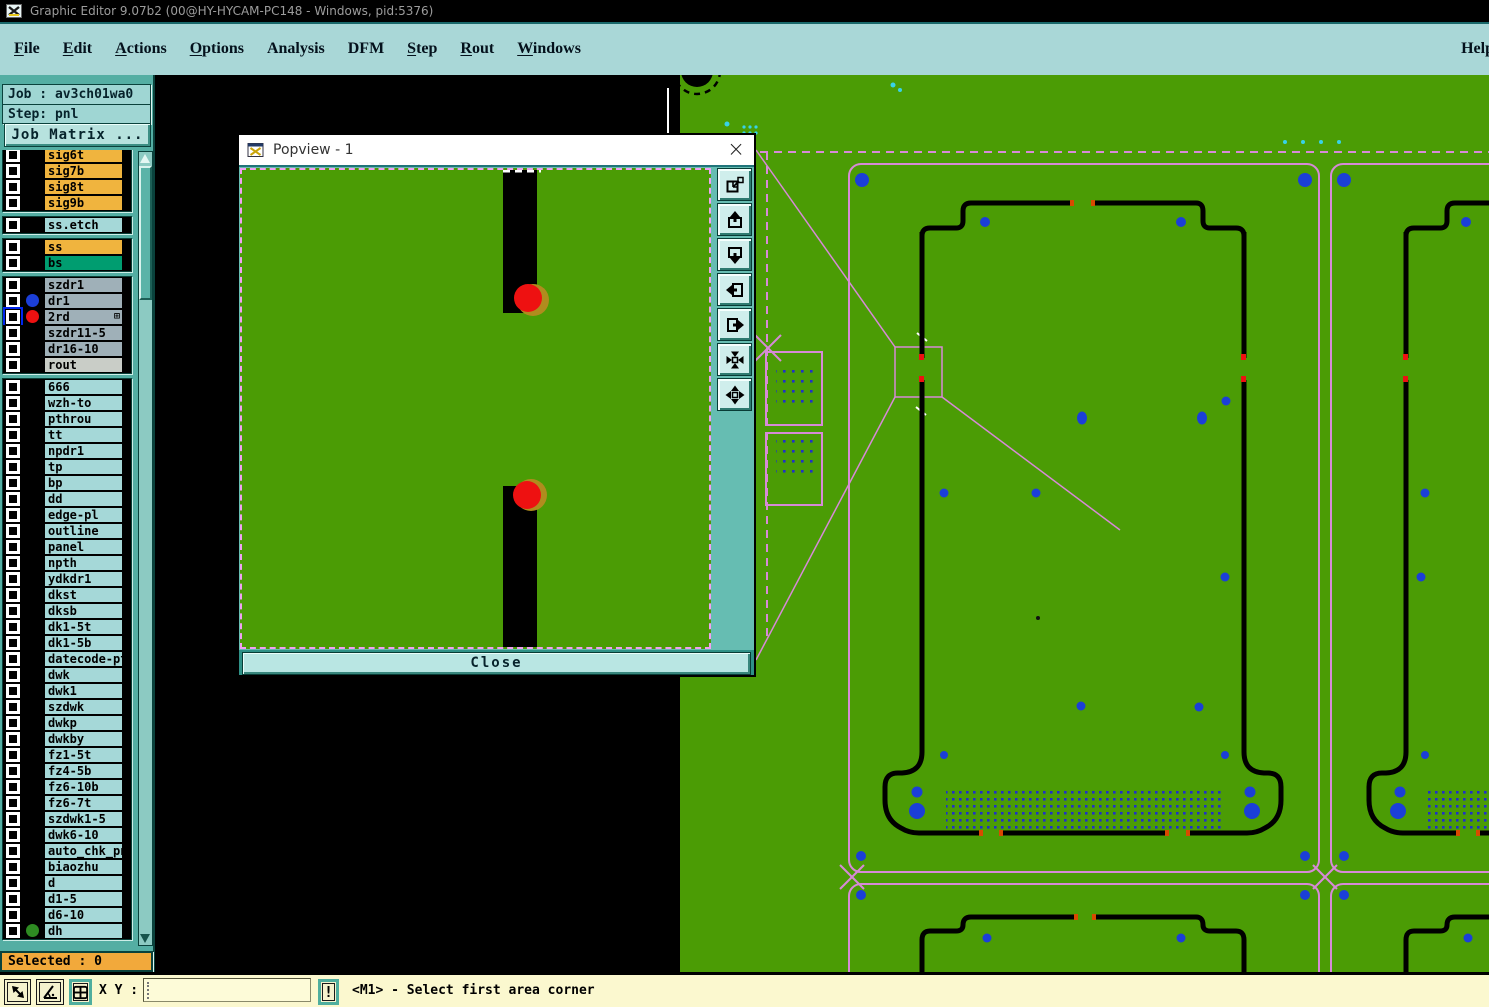 The height and width of the screenshot is (1007, 1489). I want to click on menu-edit: Edit, so click(77, 49).